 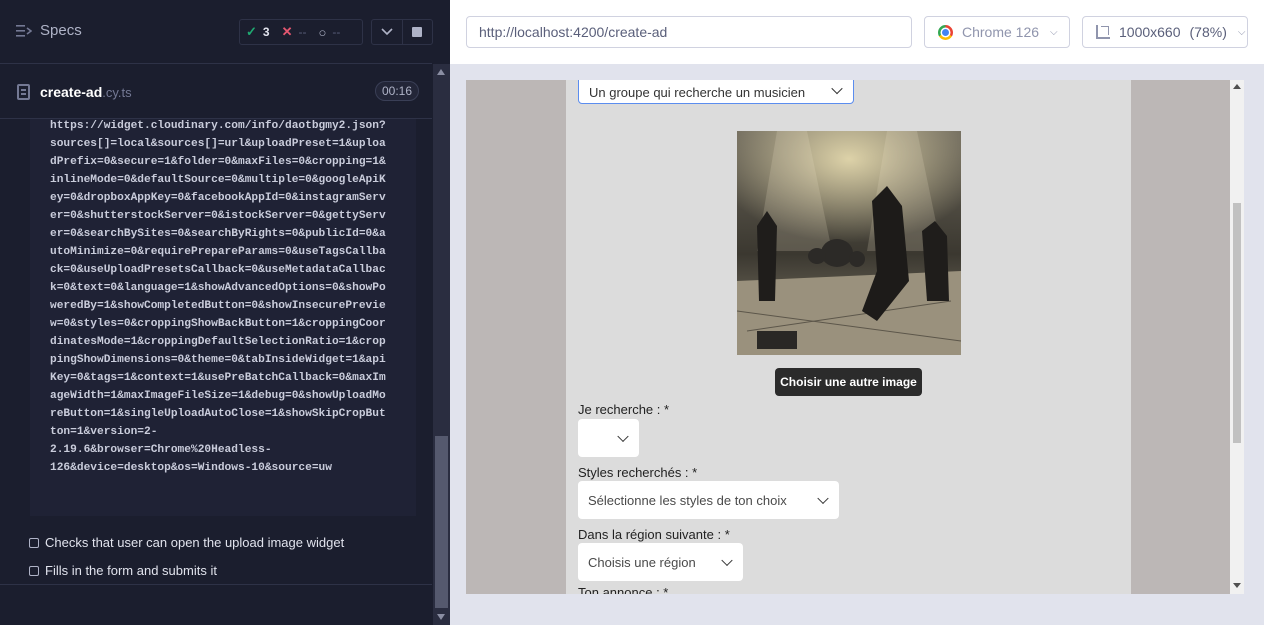 I want to click on styles-select: Sélectionne les styles de ton choix, so click(x=708, y=500).